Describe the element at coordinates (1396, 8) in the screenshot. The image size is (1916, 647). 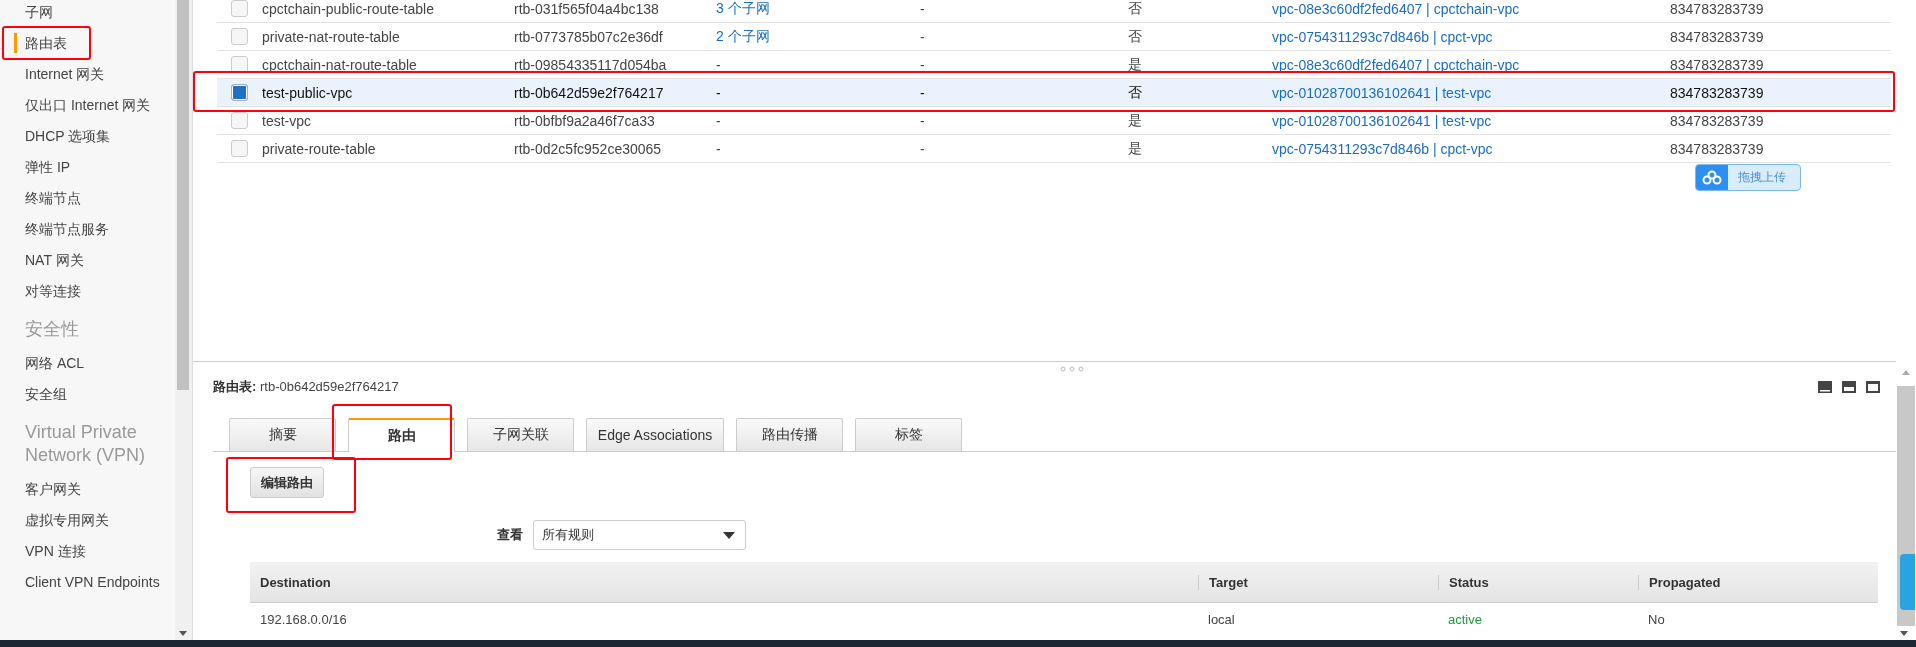
I see `vpc-link: vpc-08e3c60df2fed6407 | cpctchain-vpc` at that location.